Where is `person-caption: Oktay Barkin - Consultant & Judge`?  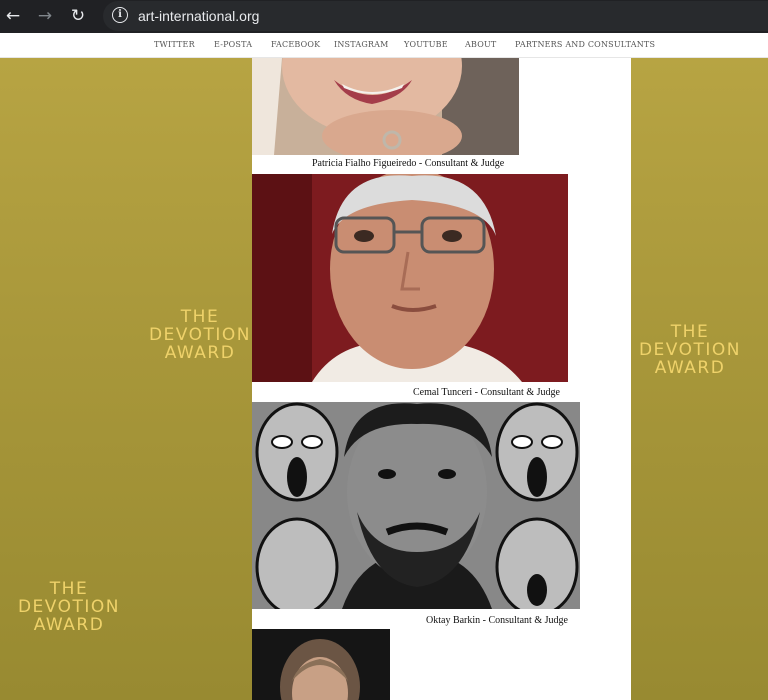
person-caption: Oktay Barkin - Consultant & Judge is located at coordinates (497, 620).